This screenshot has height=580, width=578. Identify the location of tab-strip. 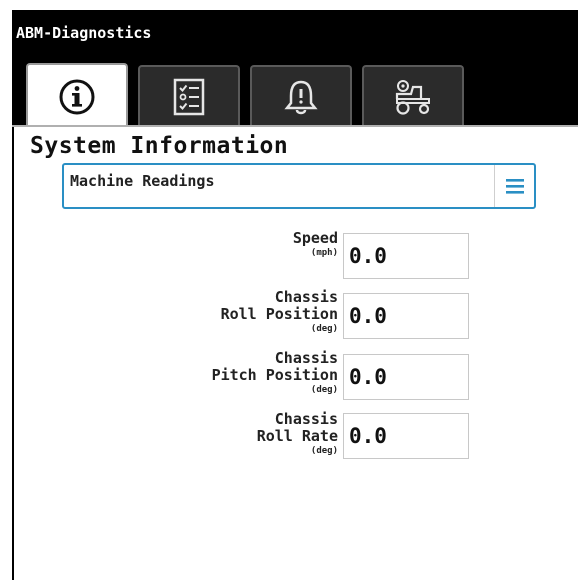
(295, 93).